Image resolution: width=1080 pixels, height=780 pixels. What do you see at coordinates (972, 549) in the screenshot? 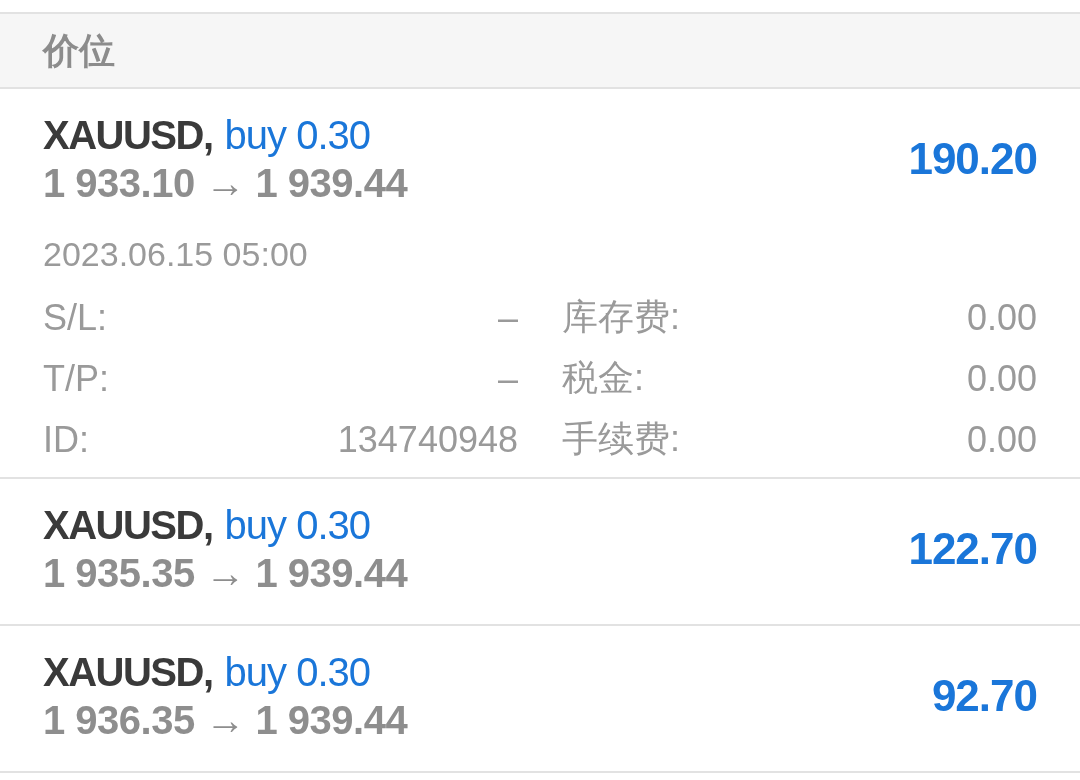
I see `profit-text: 122.70` at bounding box center [972, 549].